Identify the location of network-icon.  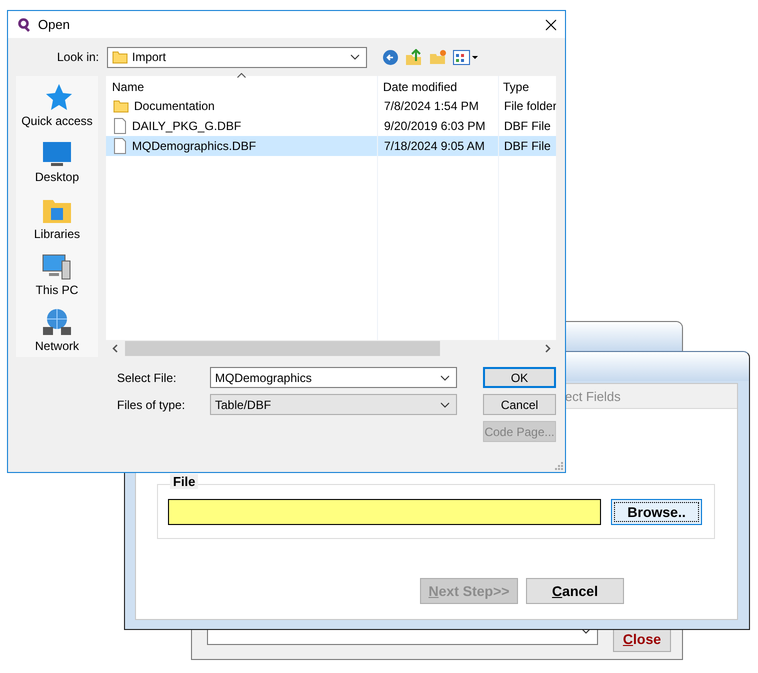
(57, 322).